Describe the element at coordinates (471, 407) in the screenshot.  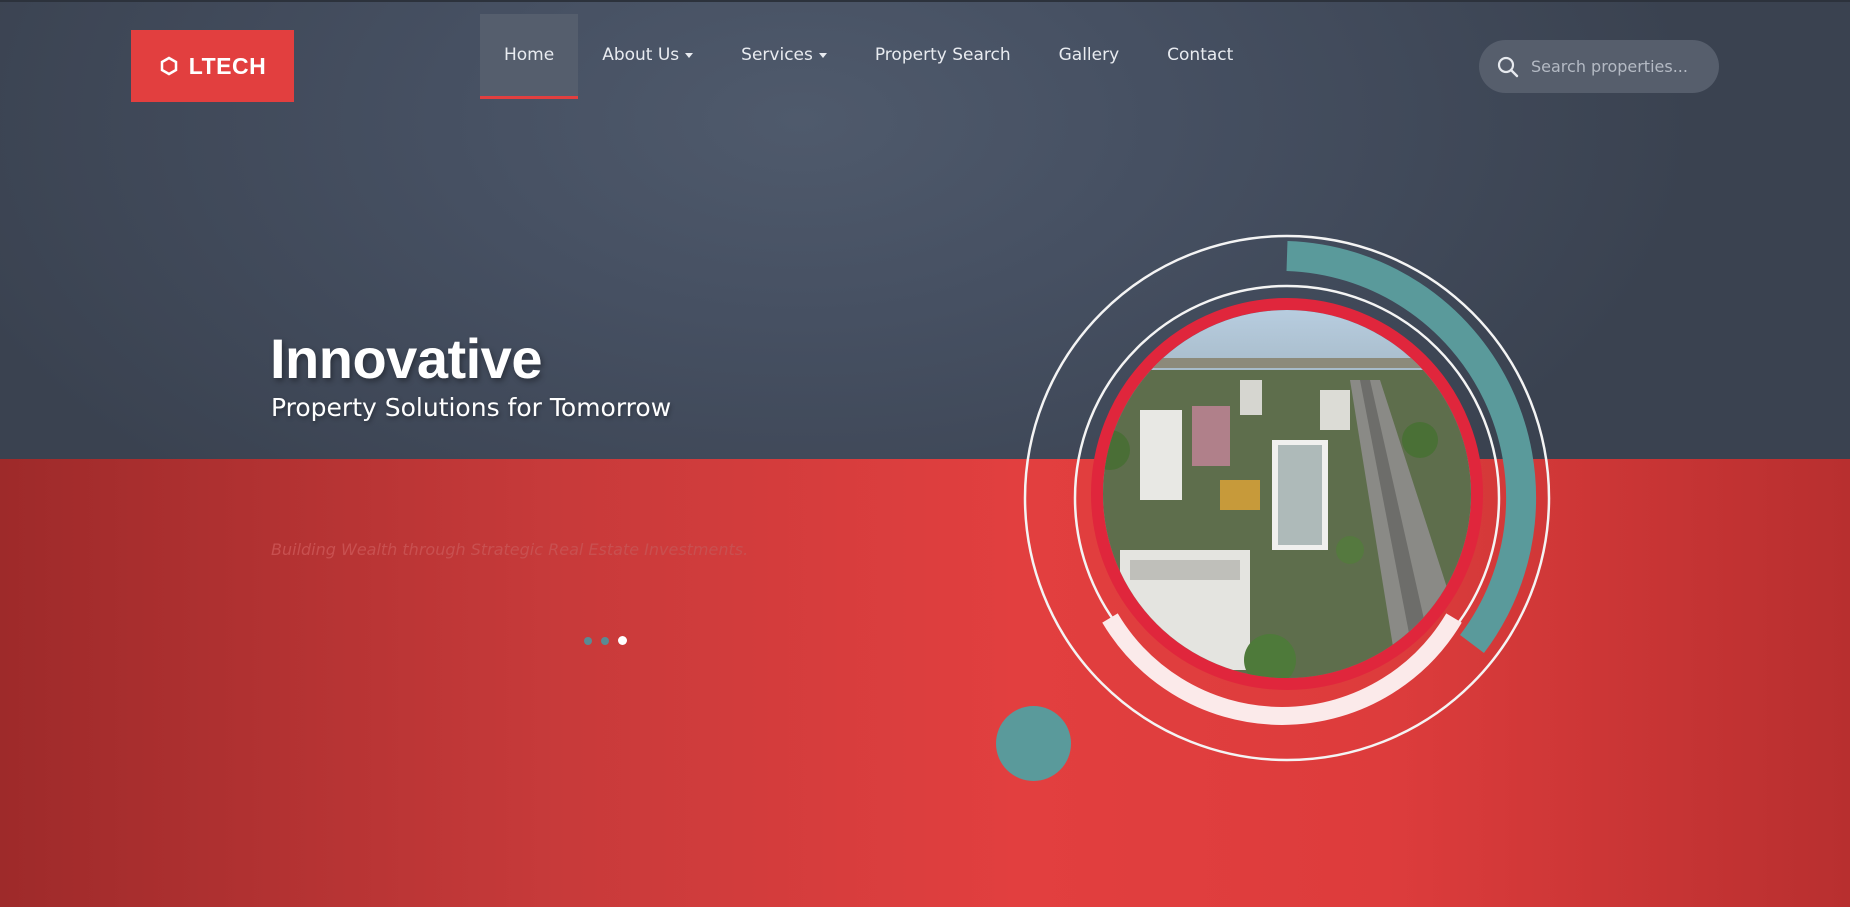
I see `hero-subtitle: Property Solutions for Tomorrow` at that location.